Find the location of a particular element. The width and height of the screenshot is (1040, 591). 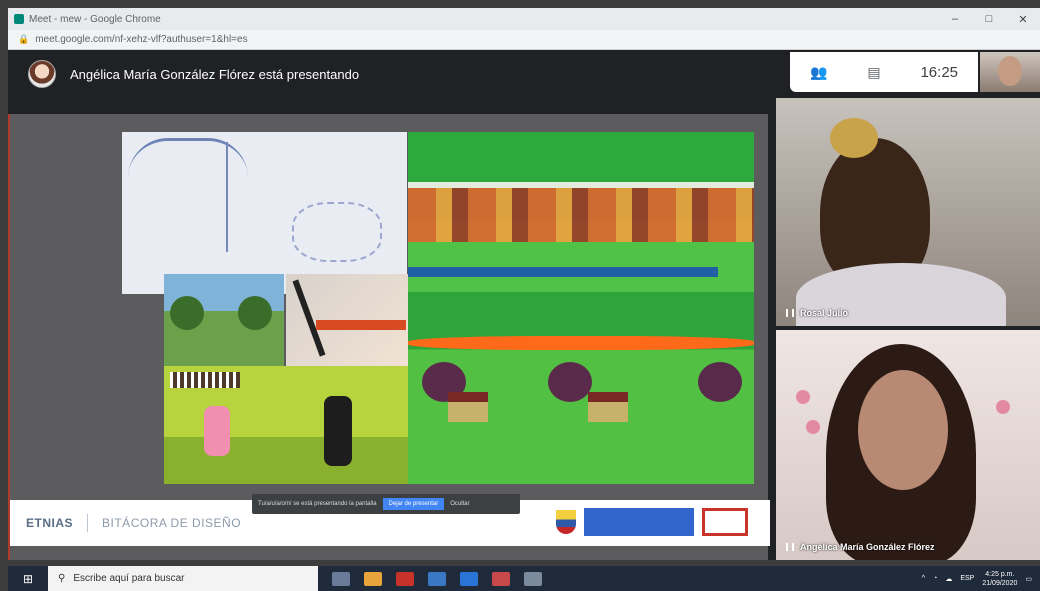

cloud-icon: ☁ is located at coordinates (948, 579).